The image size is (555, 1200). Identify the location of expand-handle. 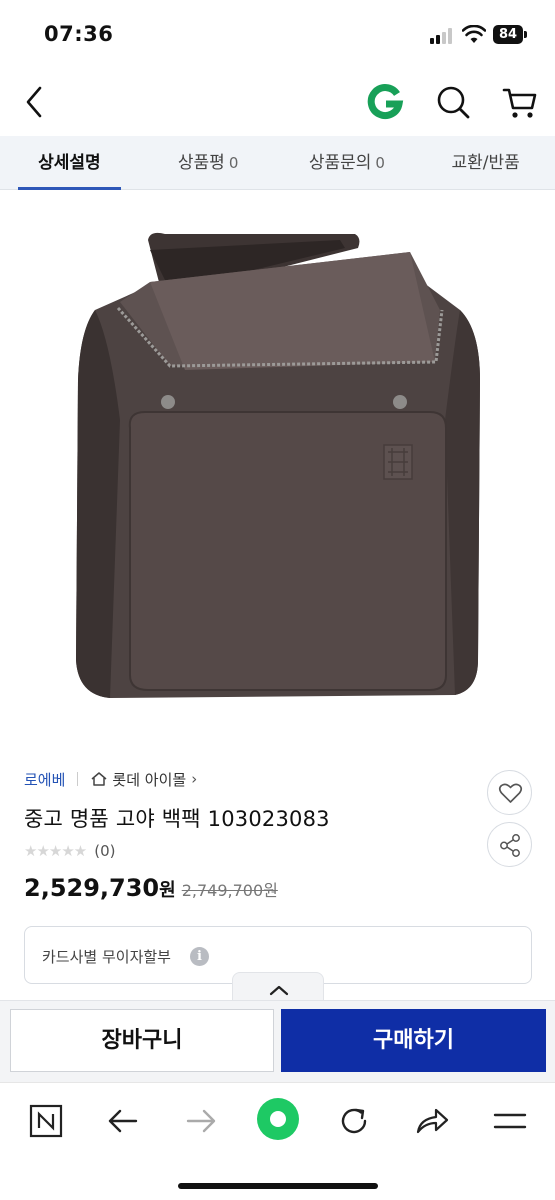
(278, 987).